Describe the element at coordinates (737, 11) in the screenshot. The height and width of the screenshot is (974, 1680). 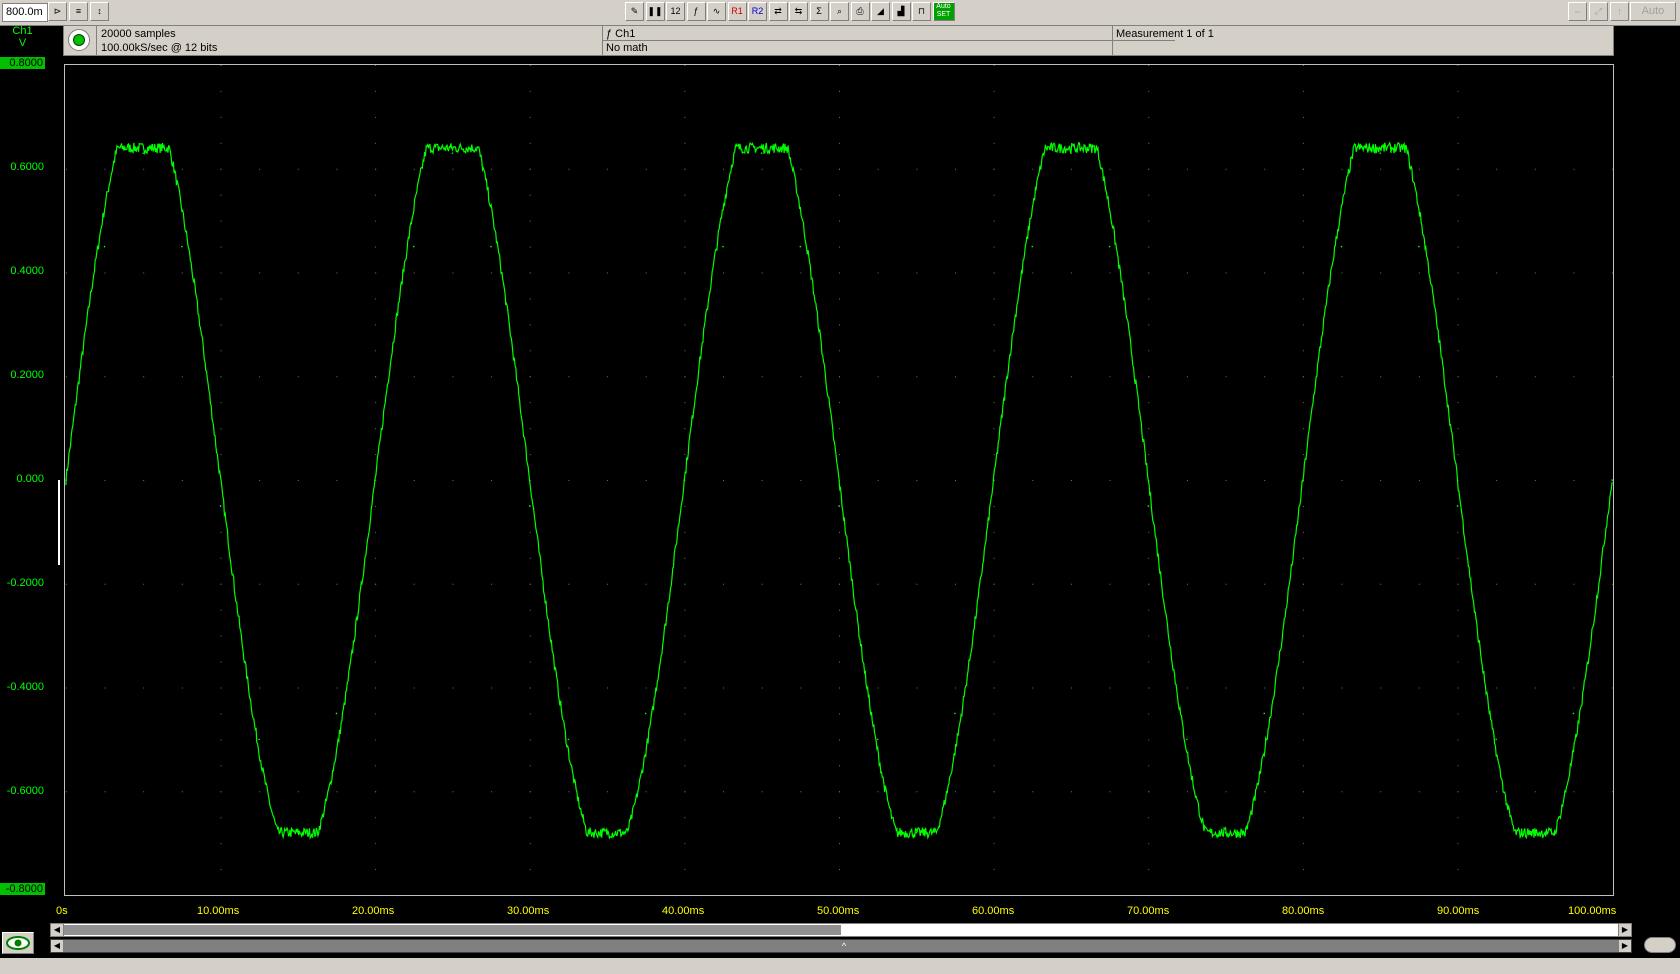
I see `ref1-button: R1` at that location.